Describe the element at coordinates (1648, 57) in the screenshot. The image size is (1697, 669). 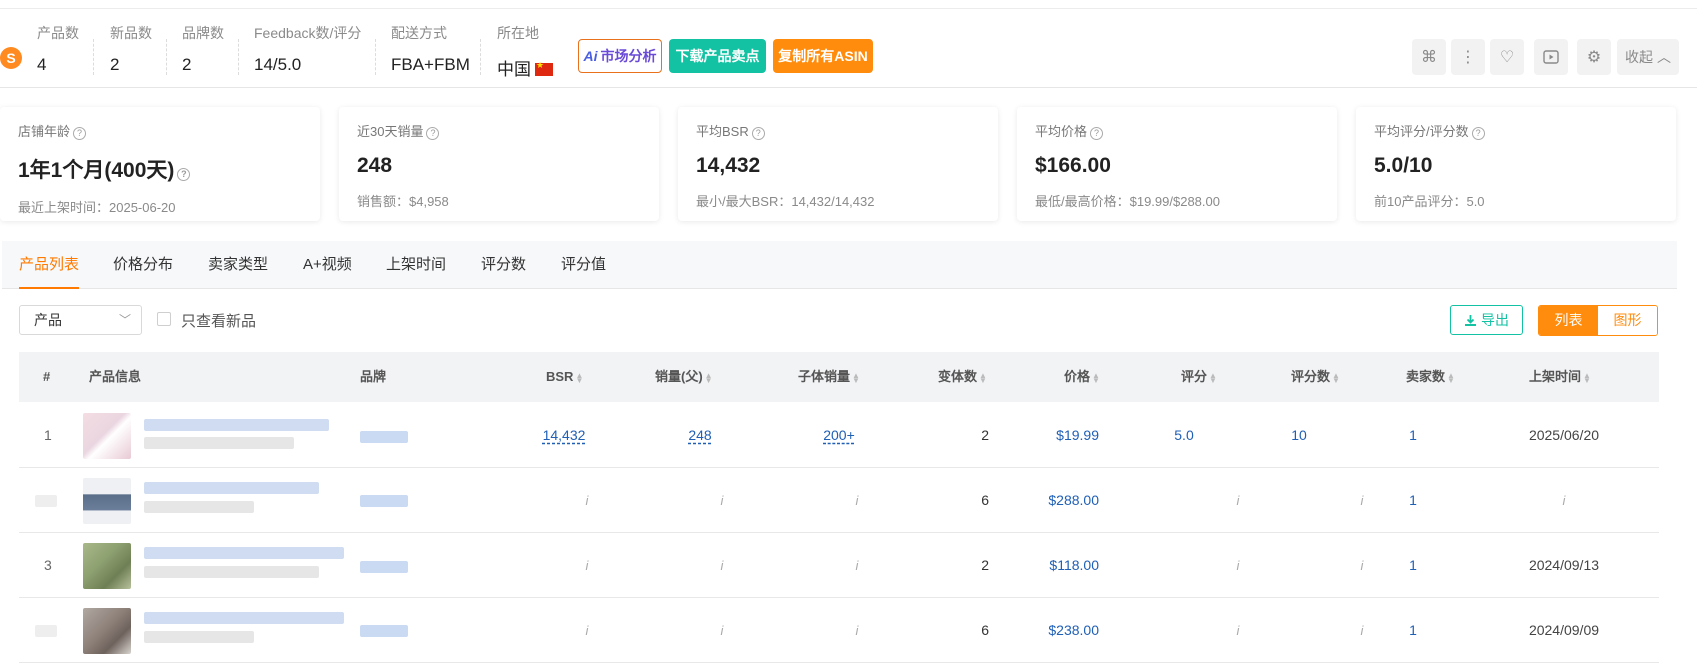
I see `collapse-button: 收起 ︿` at that location.